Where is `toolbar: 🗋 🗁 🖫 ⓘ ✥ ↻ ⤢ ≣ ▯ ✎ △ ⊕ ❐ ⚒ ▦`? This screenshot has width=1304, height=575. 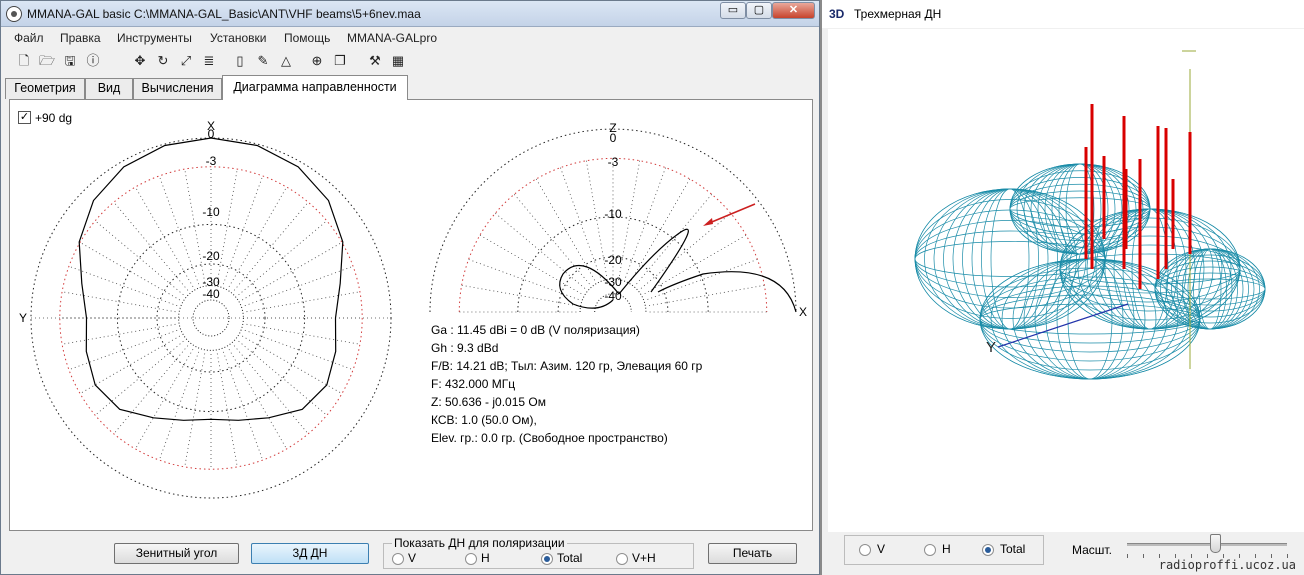 toolbar: 🗋 🗁 🖫 ⓘ ✥ ↻ ⤢ ≣ ▯ ✎ △ ⊕ ❐ ⚒ ▦ is located at coordinates (410, 61).